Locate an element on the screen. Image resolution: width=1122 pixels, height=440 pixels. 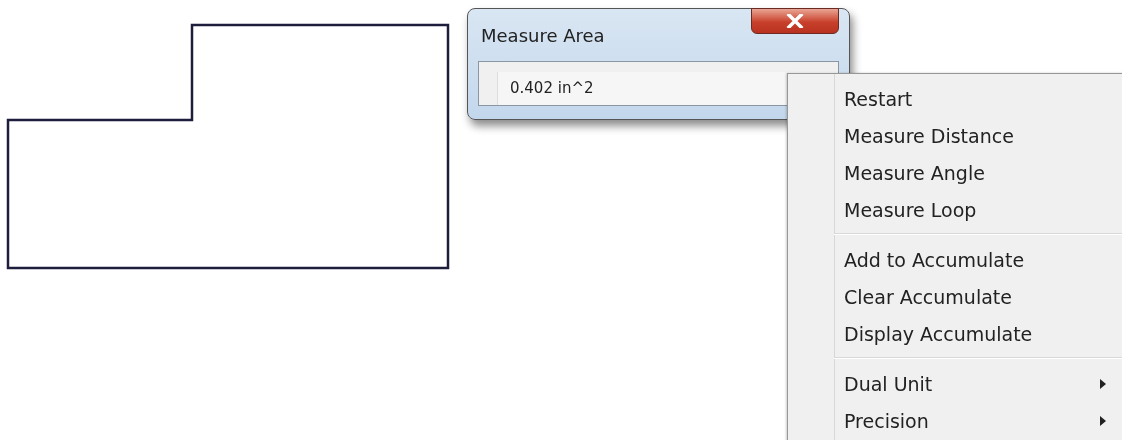
menu-item: Dual Unit is located at coordinates (983, 383).